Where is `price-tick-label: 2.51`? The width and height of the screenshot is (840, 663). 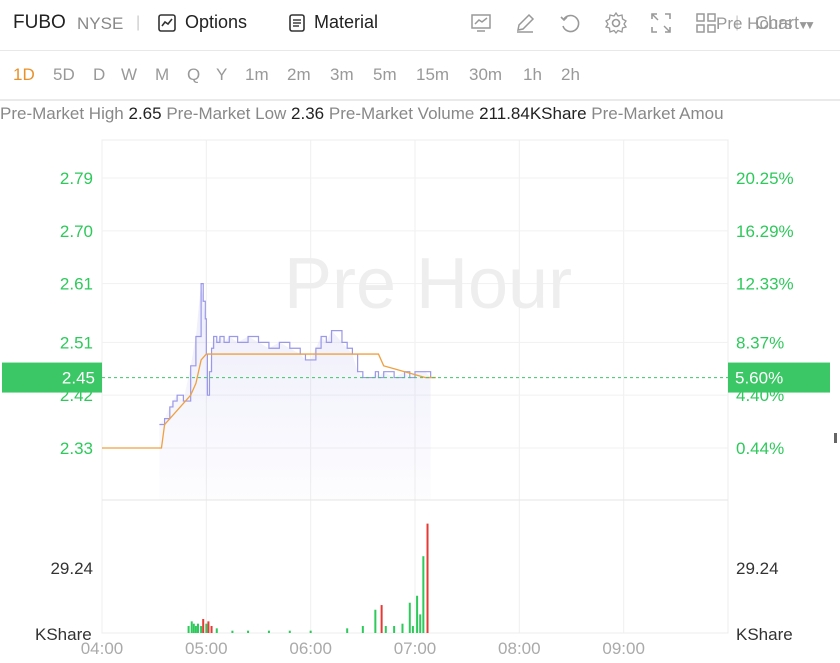
price-tick-label: 2.51 is located at coordinates (76, 342).